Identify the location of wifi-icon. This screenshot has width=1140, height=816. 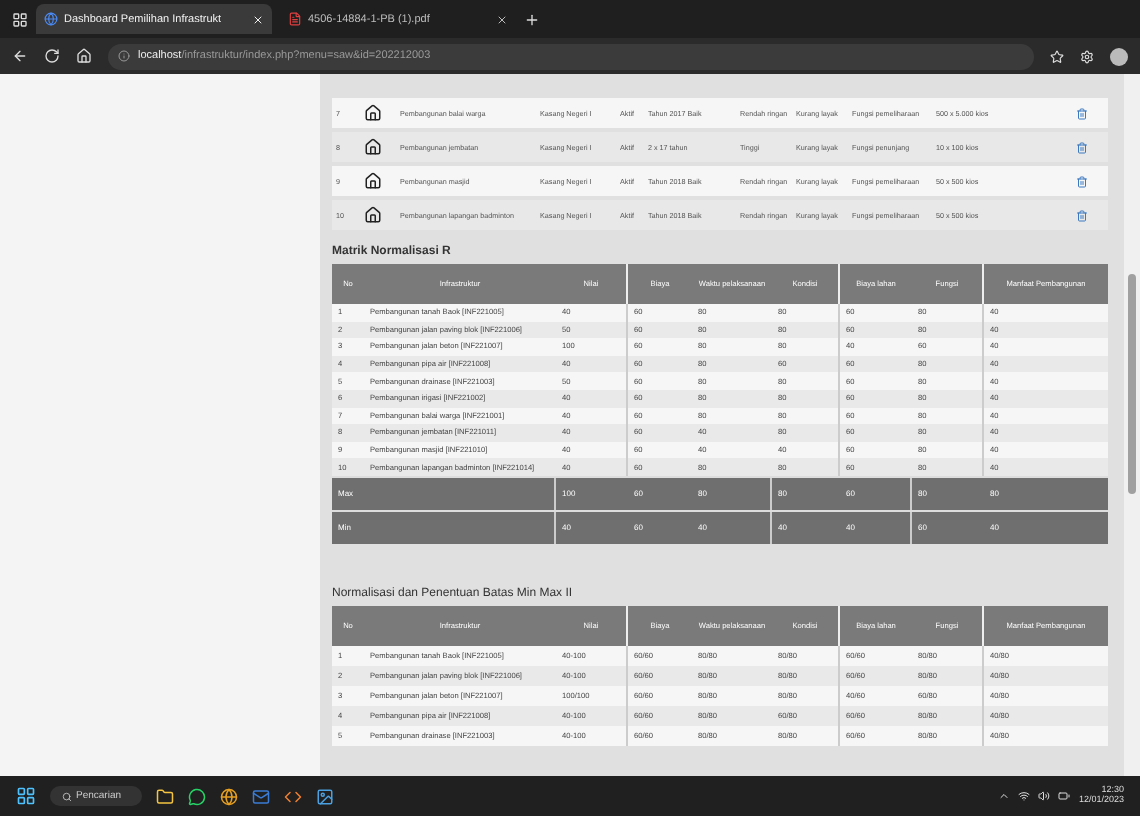
(1024, 796).